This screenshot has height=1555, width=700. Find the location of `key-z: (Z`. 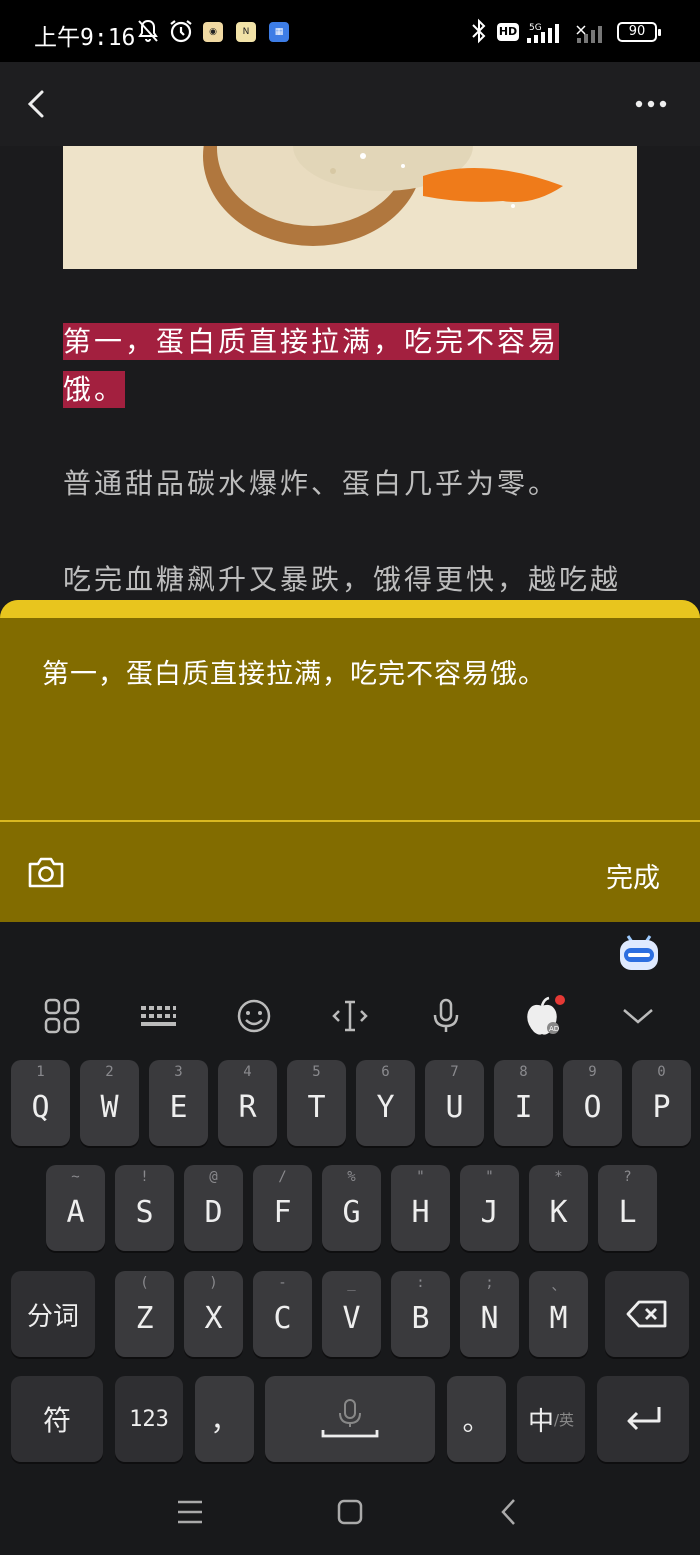

key-z: (Z is located at coordinates (144, 1314).